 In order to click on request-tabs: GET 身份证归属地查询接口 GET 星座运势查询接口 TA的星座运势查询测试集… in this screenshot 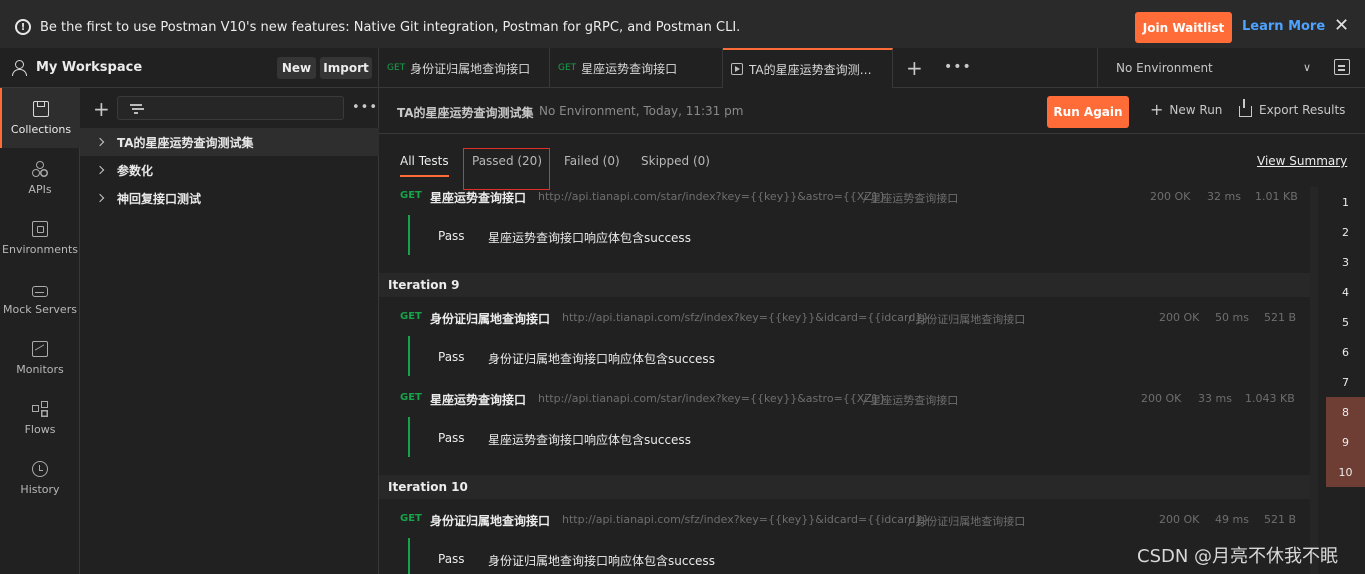, I will do `click(872, 68)`.